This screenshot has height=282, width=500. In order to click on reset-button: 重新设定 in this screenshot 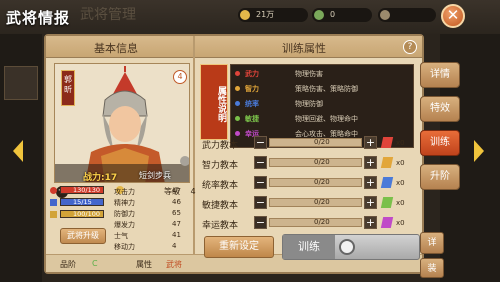, I will do `click(239, 247)`.